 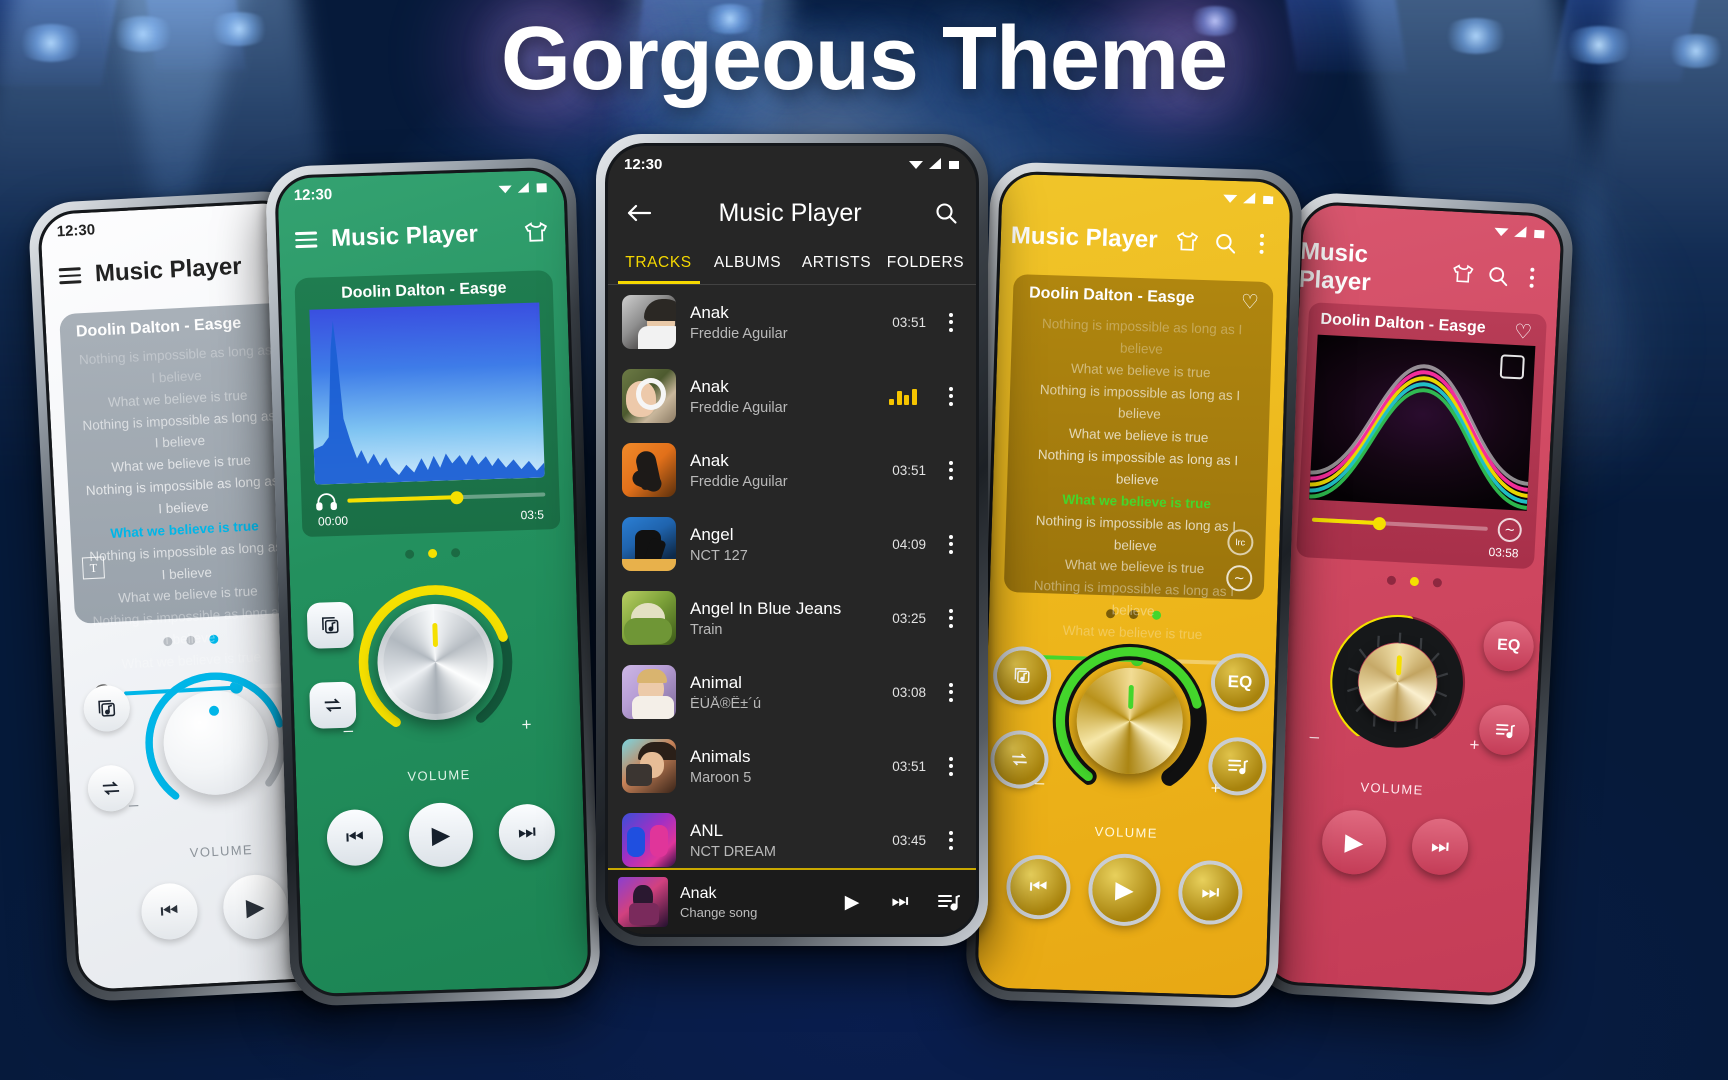 I want to click on track-artist: ÉÙÅ®Ê±´ú, so click(x=726, y=703).